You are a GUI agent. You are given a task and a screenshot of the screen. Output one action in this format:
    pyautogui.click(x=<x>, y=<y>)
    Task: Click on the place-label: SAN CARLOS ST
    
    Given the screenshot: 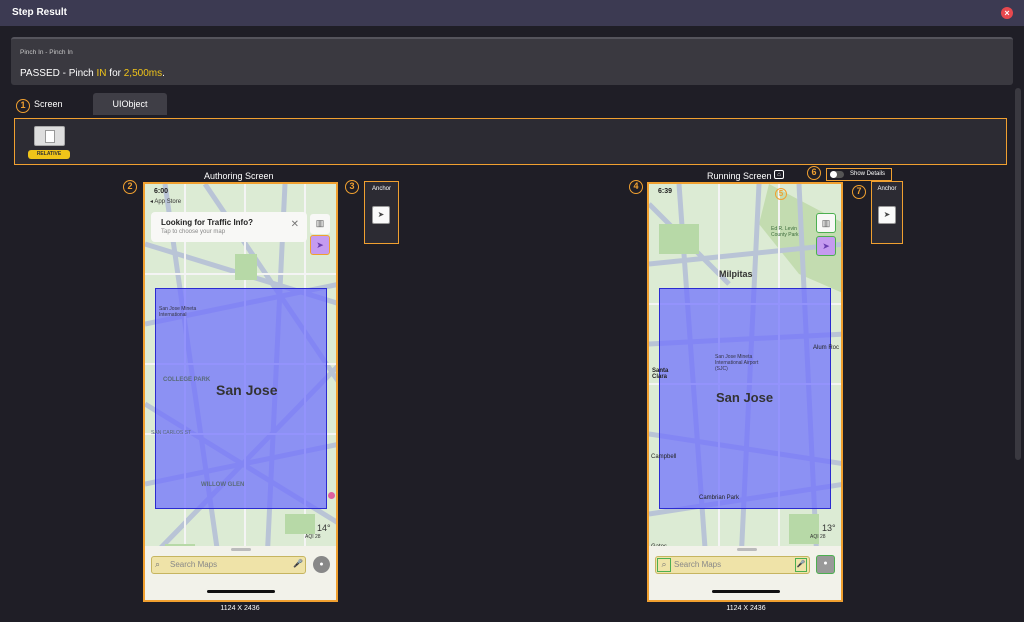 What is the action you would take?
    pyautogui.click(x=171, y=433)
    